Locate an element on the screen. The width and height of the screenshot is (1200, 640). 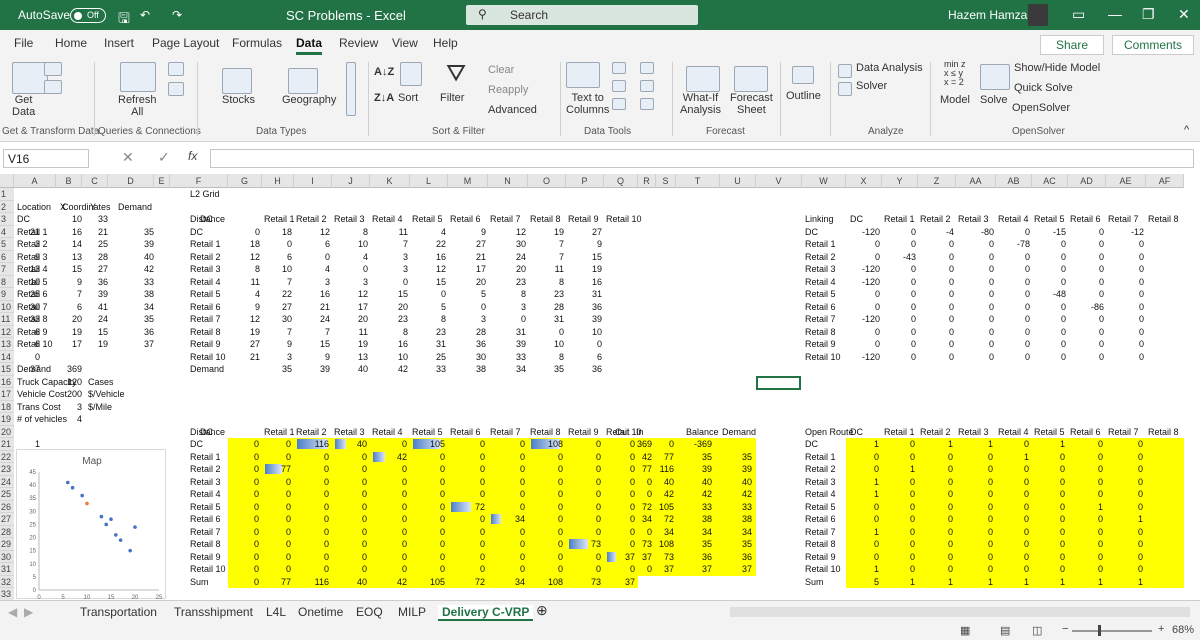
stocks-icon is located at coordinates (237, 81).